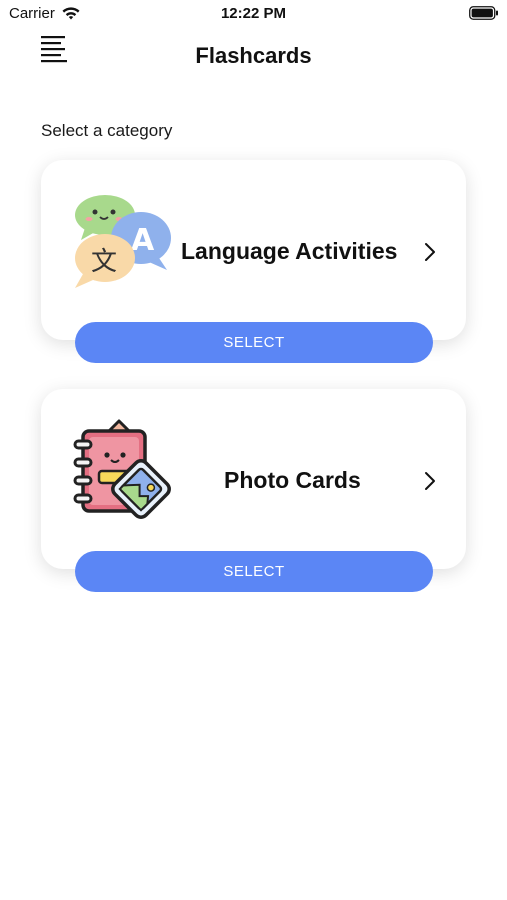 Image resolution: width=507 pixels, height=900 pixels. Describe the element at coordinates (254, 342) in the screenshot. I see `select-button-language-activities: SELECT` at that location.